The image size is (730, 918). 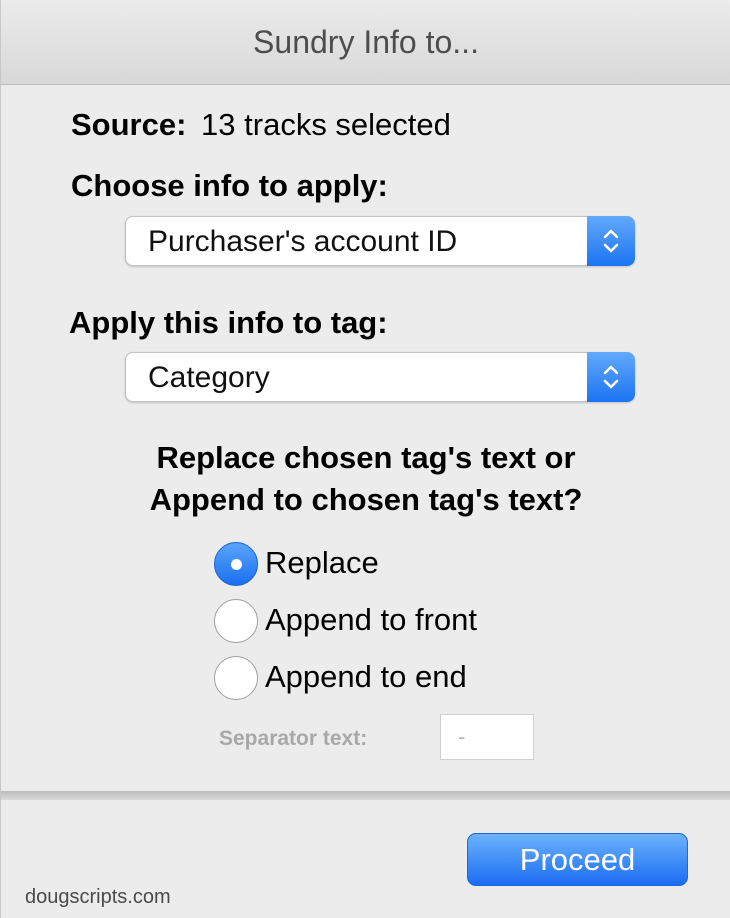 What do you see at coordinates (366, 499) in the screenshot?
I see `mode-question-line2: Append to chosen tag's text?` at bounding box center [366, 499].